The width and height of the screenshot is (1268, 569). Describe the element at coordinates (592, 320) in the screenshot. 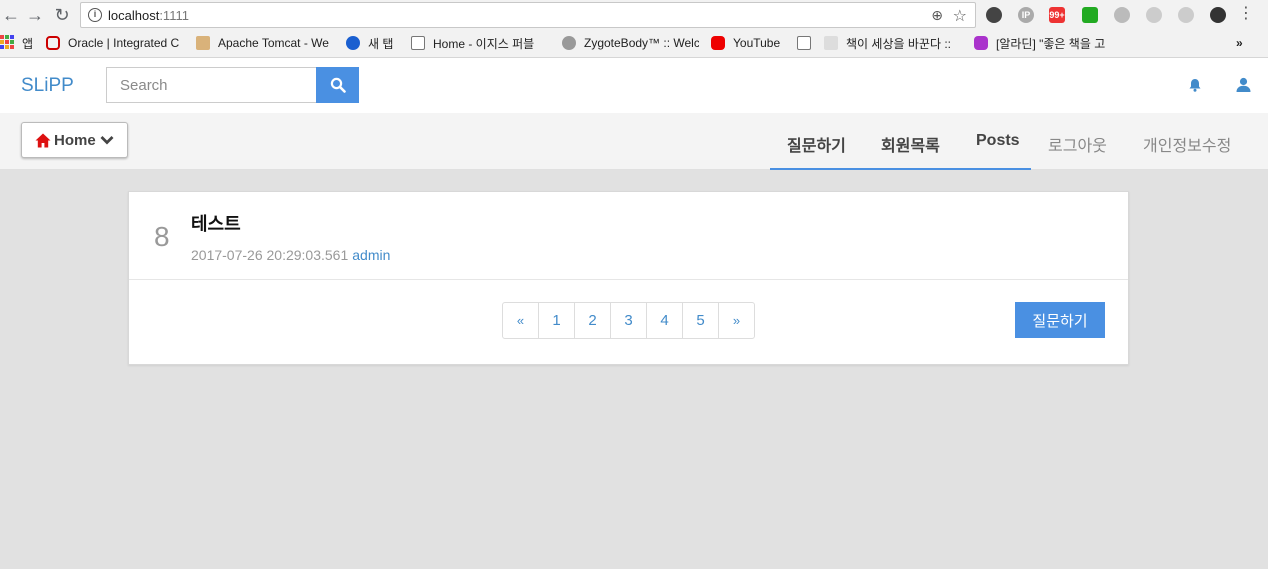

I see `pagination-page-2: 2` at that location.